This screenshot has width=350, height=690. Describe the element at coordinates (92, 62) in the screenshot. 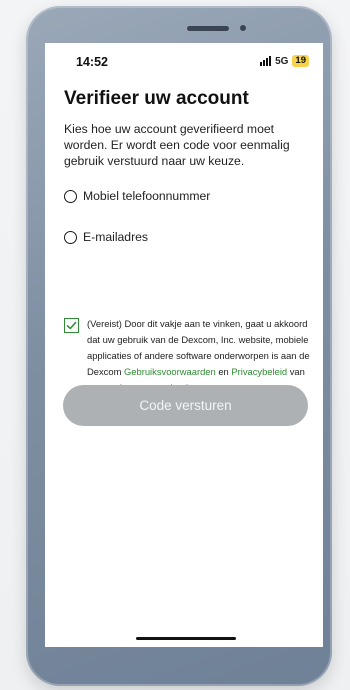

I see `status-time: 14:52` at that location.